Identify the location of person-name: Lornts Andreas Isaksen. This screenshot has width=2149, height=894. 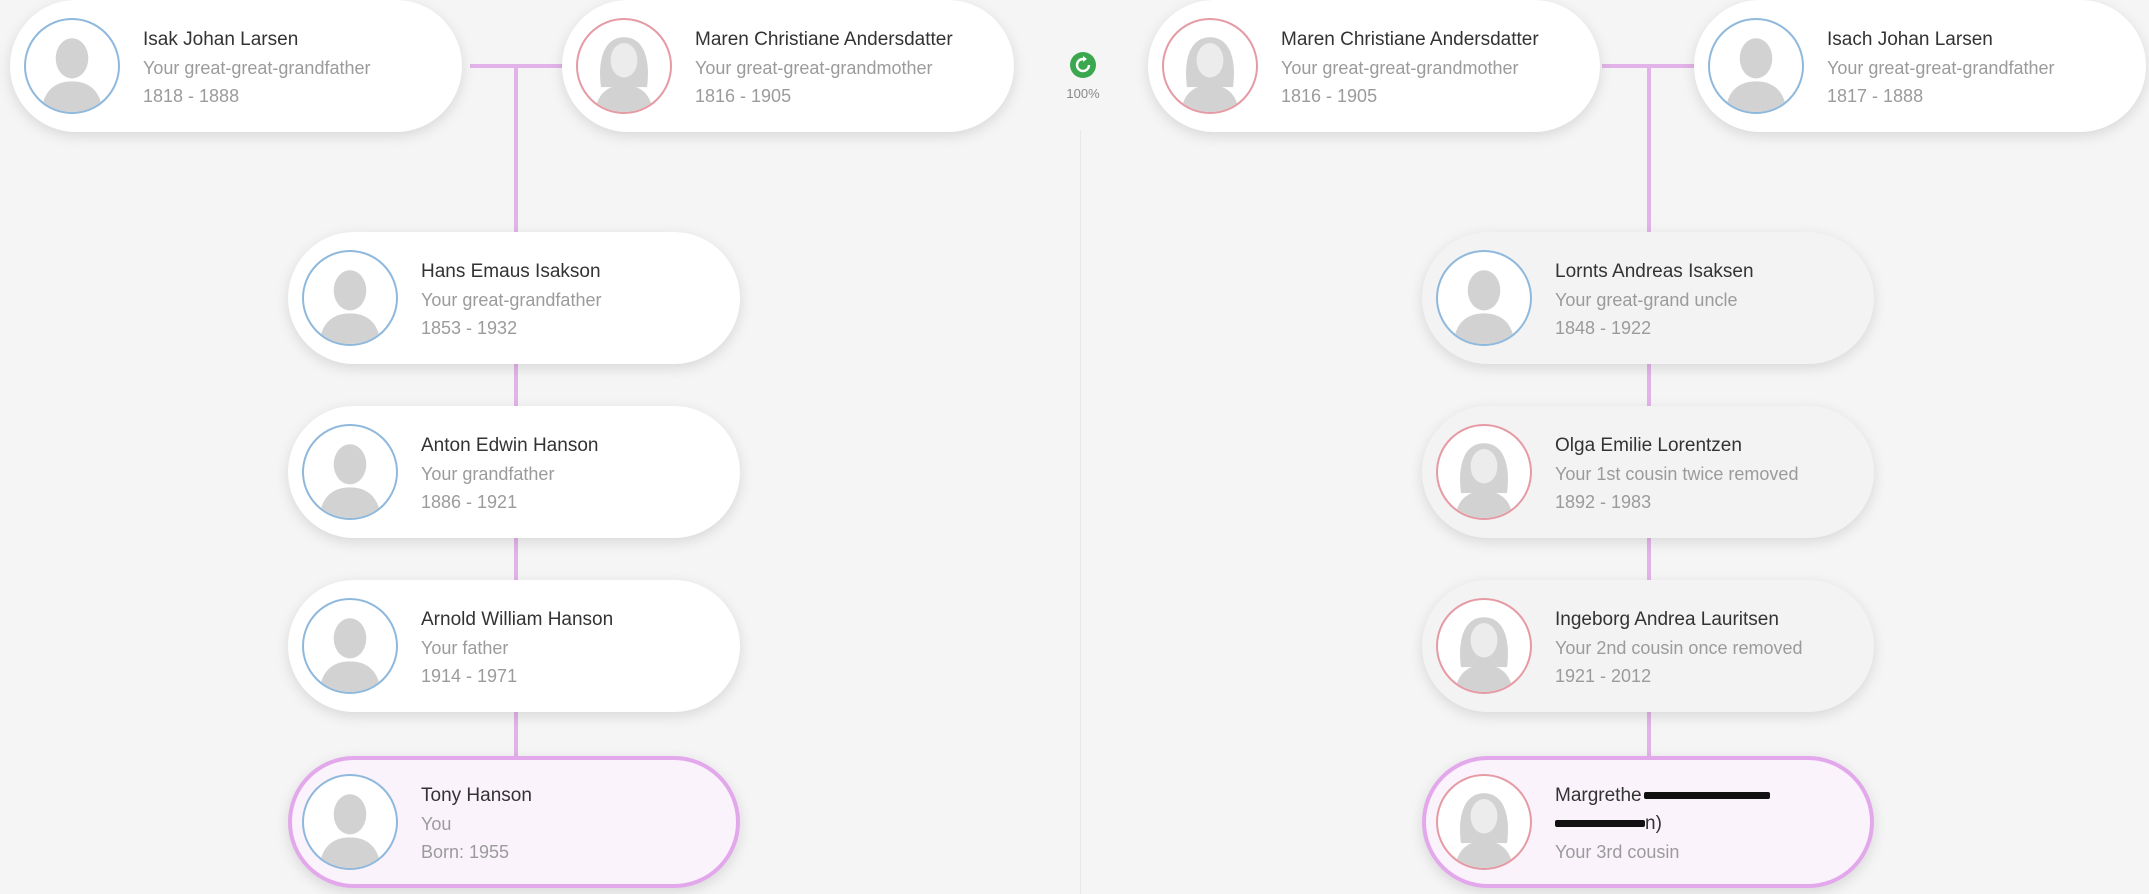
(1654, 271).